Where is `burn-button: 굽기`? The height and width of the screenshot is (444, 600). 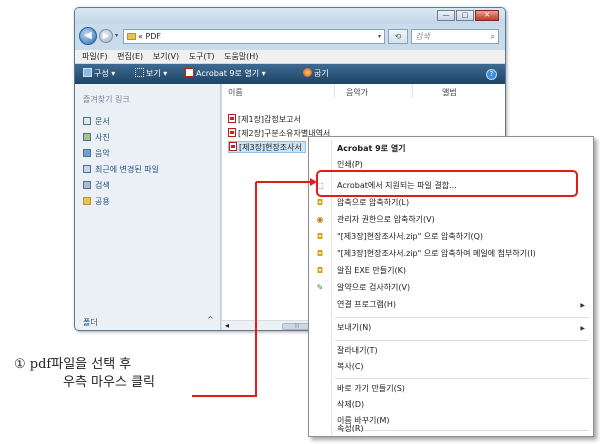
burn-button: 굽기 is located at coordinates (316, 74).